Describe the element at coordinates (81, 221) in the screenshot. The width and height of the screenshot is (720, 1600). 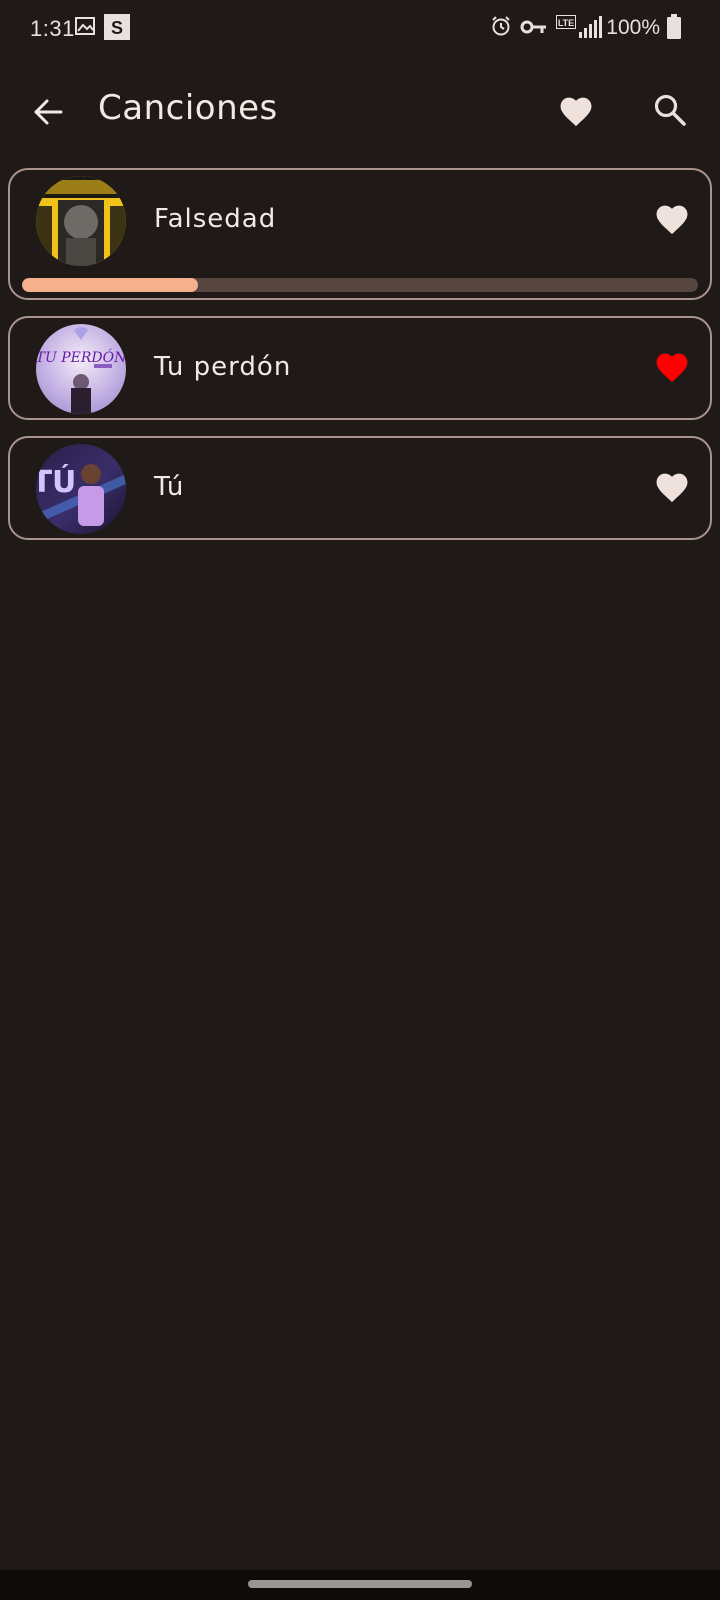
I see `cover-falsedad` at that location.